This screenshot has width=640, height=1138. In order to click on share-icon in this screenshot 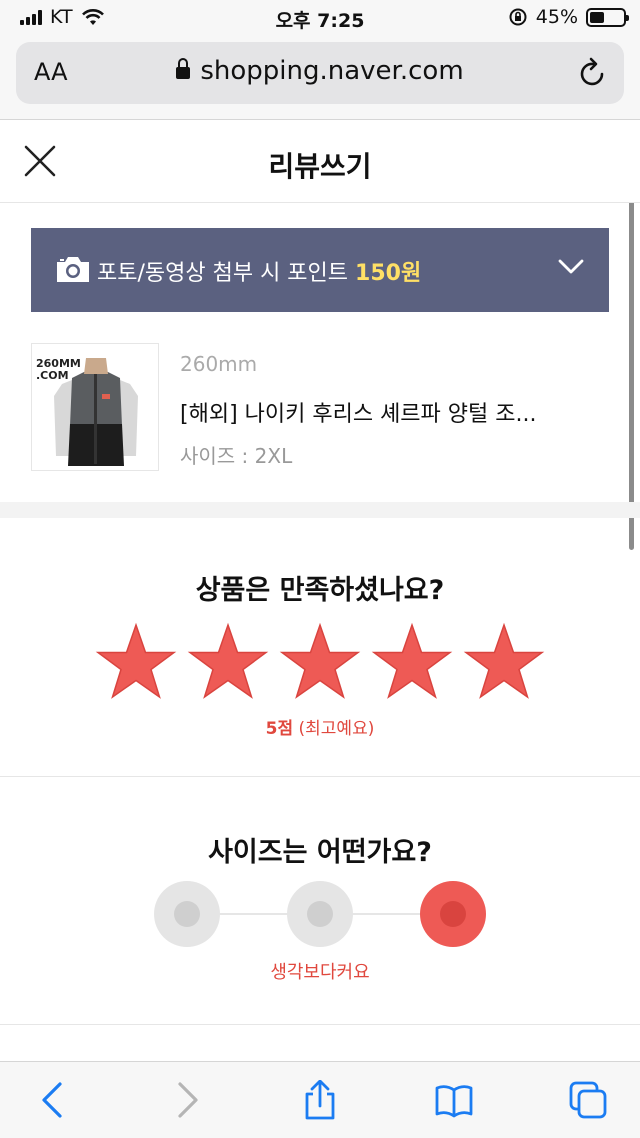, I will do `click(320, 1100)`.